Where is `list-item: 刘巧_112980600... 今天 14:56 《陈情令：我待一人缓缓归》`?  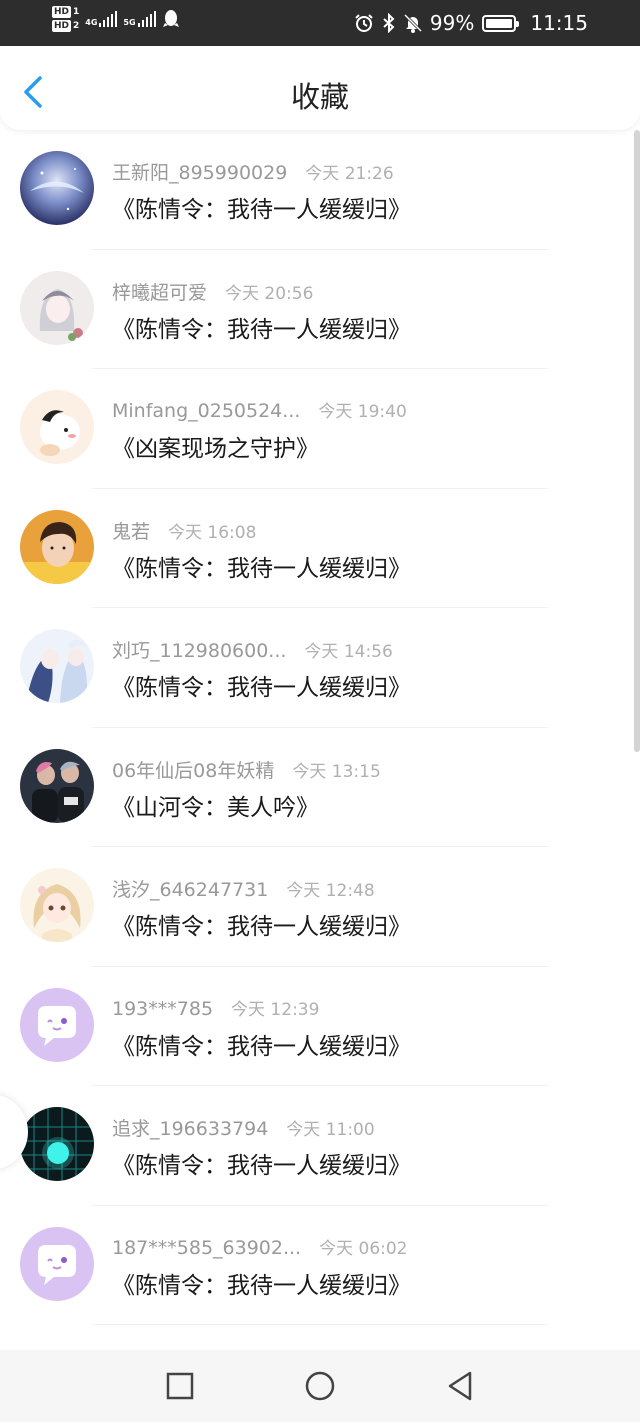 list-item: 刘巧_112980600... 今天 14:56 《陈情令：我待一人缓缓归》 is located at coordinates (320, 668).